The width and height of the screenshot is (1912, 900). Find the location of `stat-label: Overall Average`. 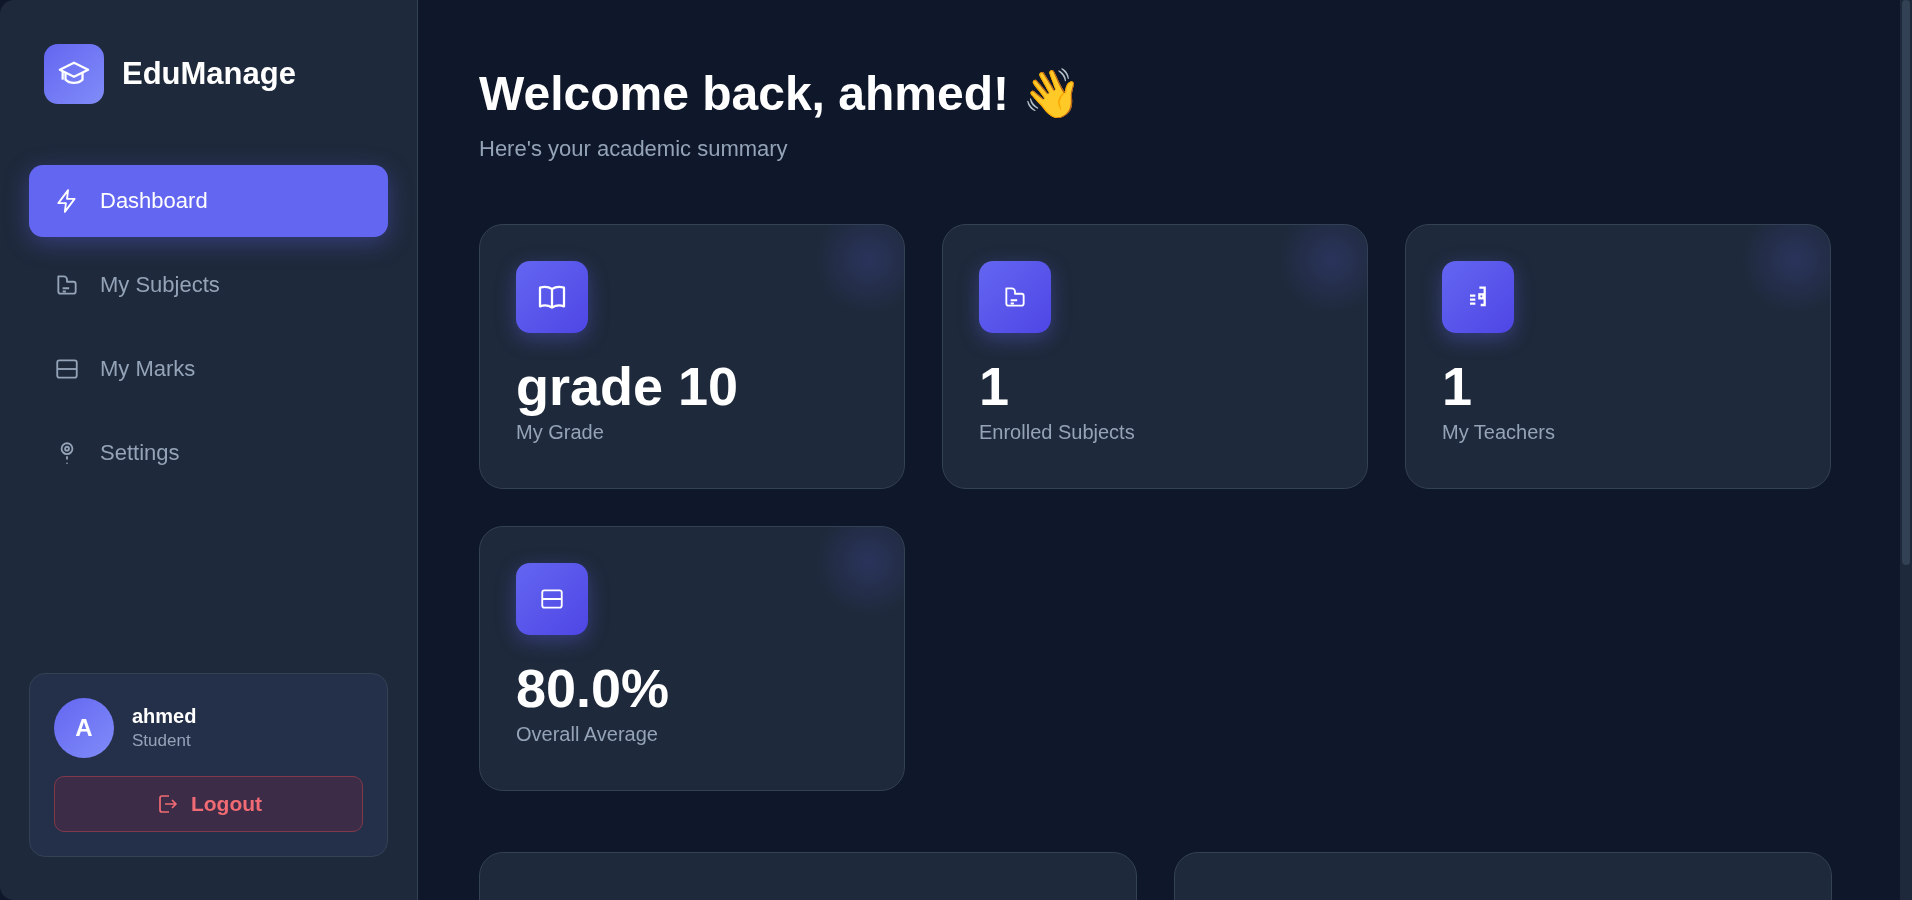

stat-label: Overall Average is located at coordinates (587, 734).